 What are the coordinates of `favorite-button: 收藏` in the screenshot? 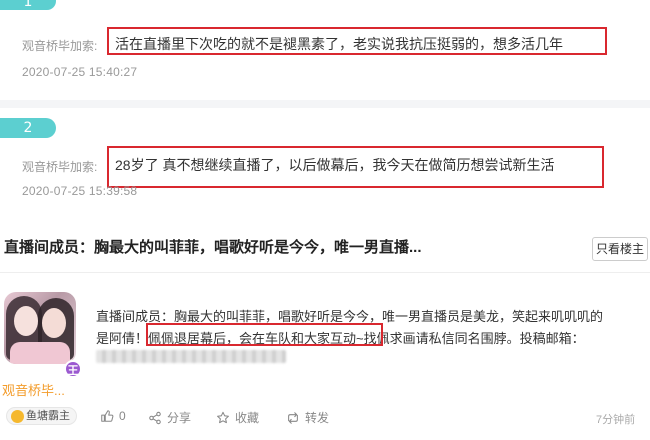 It's located at (237, 417).